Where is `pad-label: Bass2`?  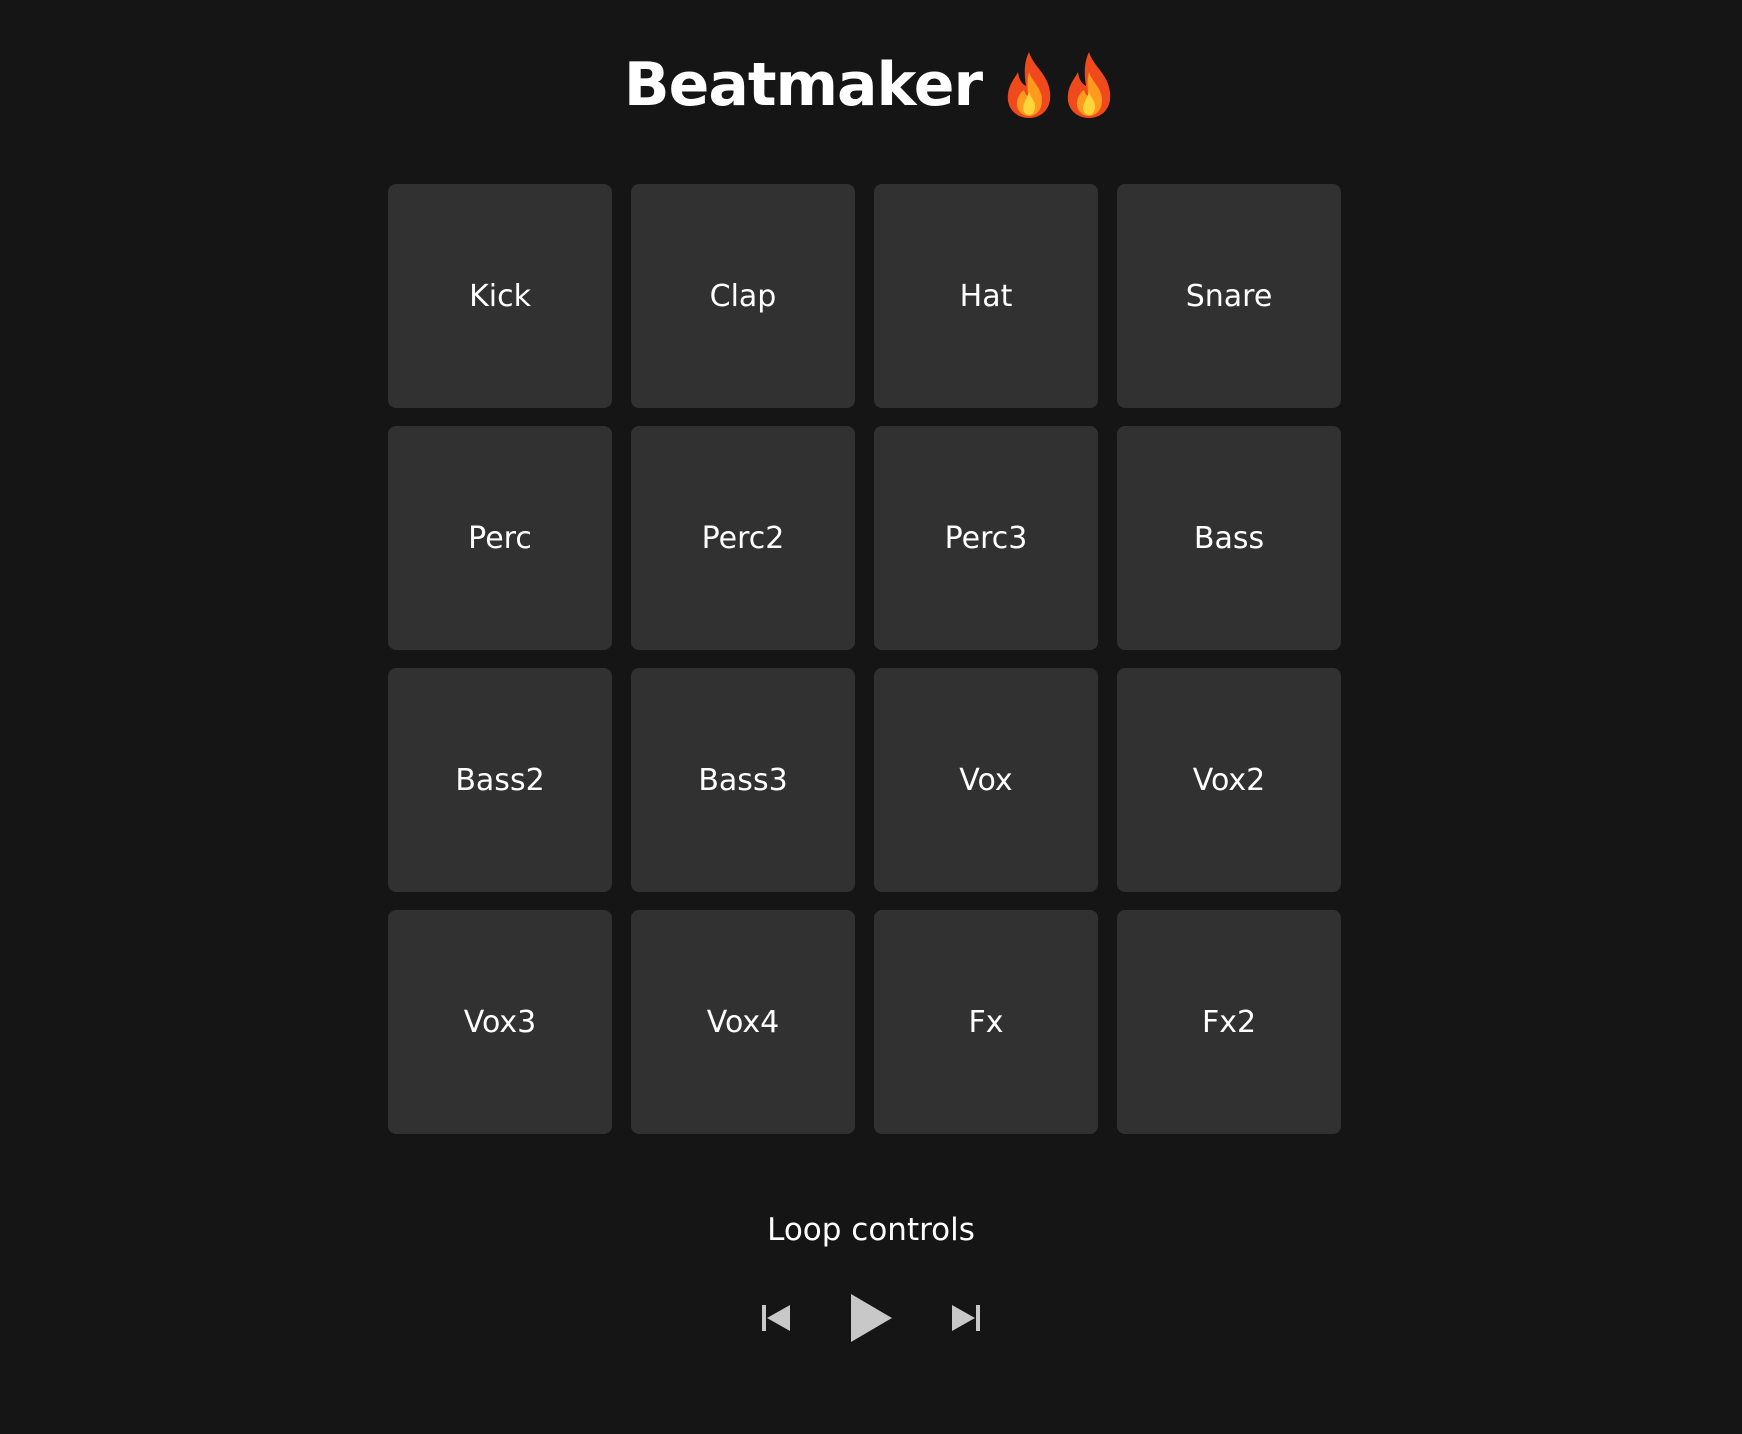 pad-label: Bass2 is located at coordinates (500, 780).